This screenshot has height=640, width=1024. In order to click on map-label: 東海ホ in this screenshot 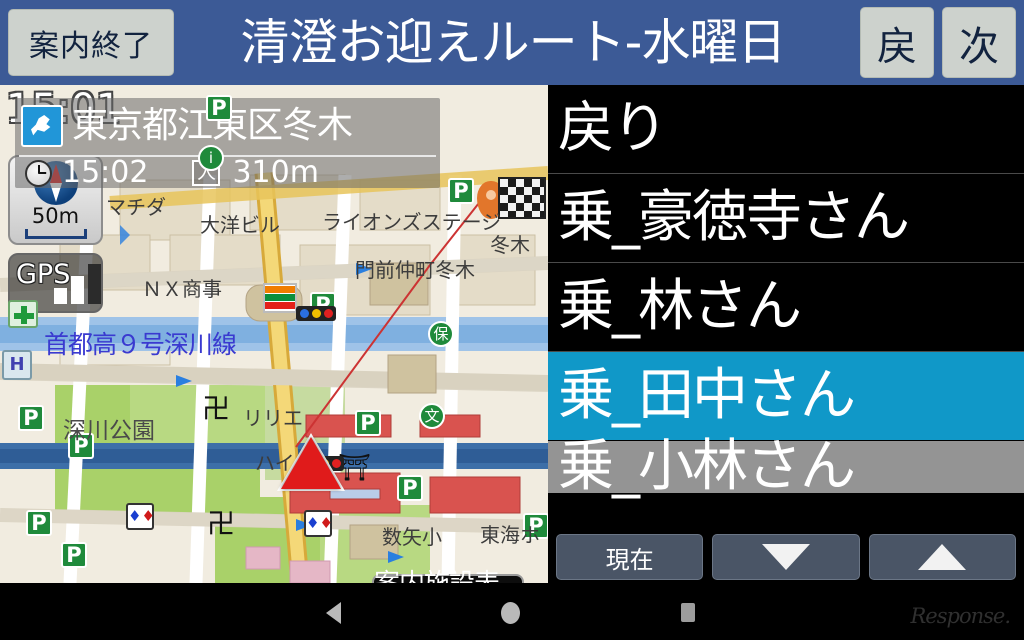, I will do `click(510, 535)`.